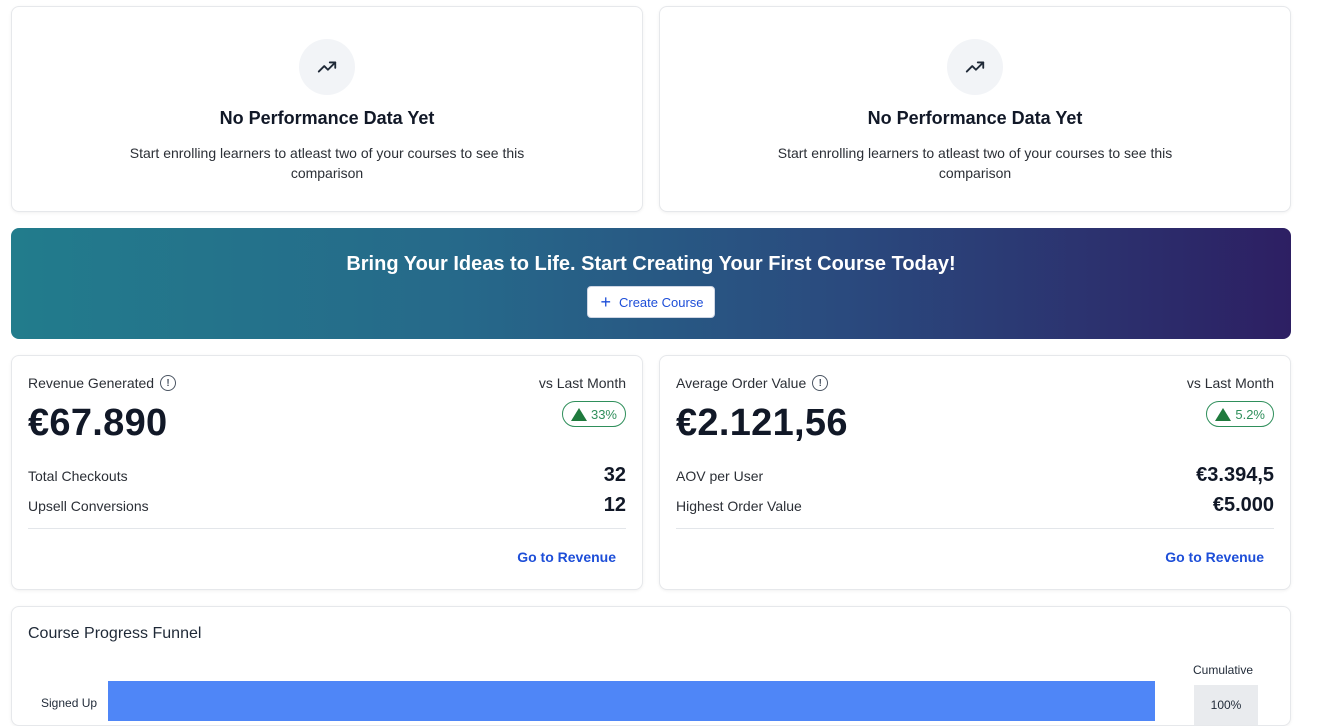 This screenshot has height=726, width=1325. I want to click on plus-icon: +, so click(605, 302).